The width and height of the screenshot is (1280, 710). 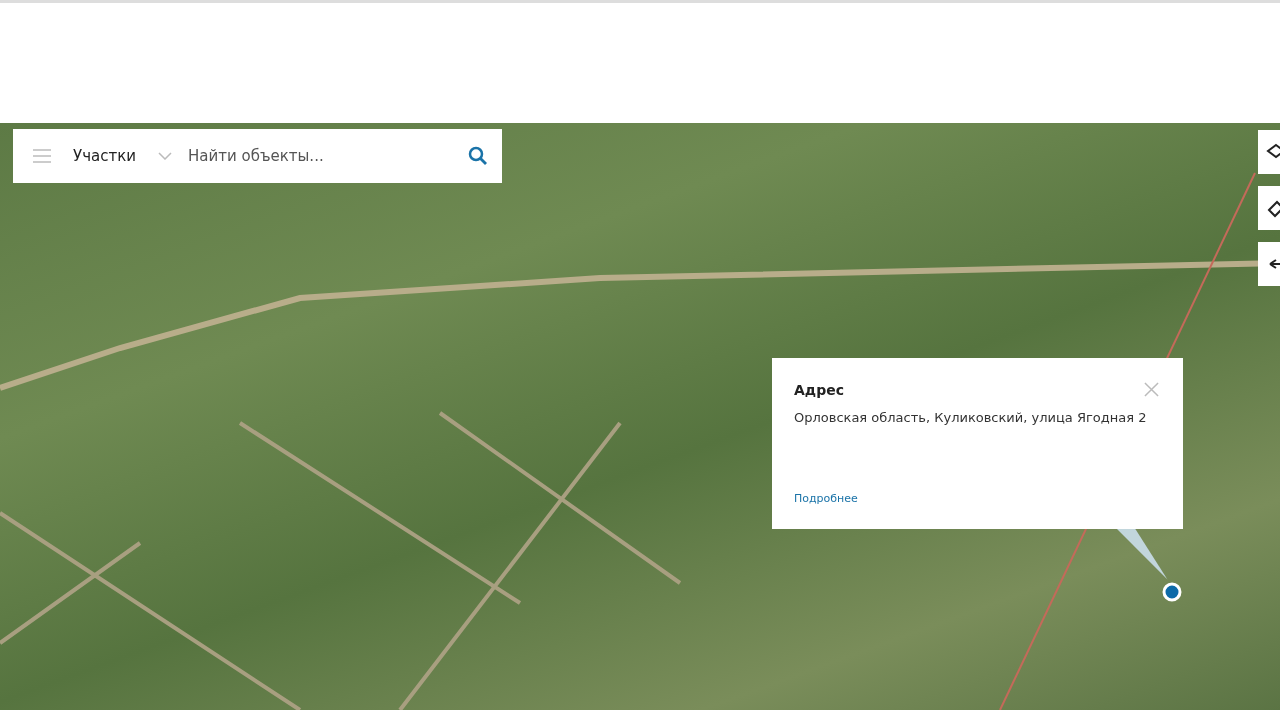 What do you see at coordinates (819, 390) in the screenshot?
I see `popup-title: Адрес` at bounding box center [819, 390].